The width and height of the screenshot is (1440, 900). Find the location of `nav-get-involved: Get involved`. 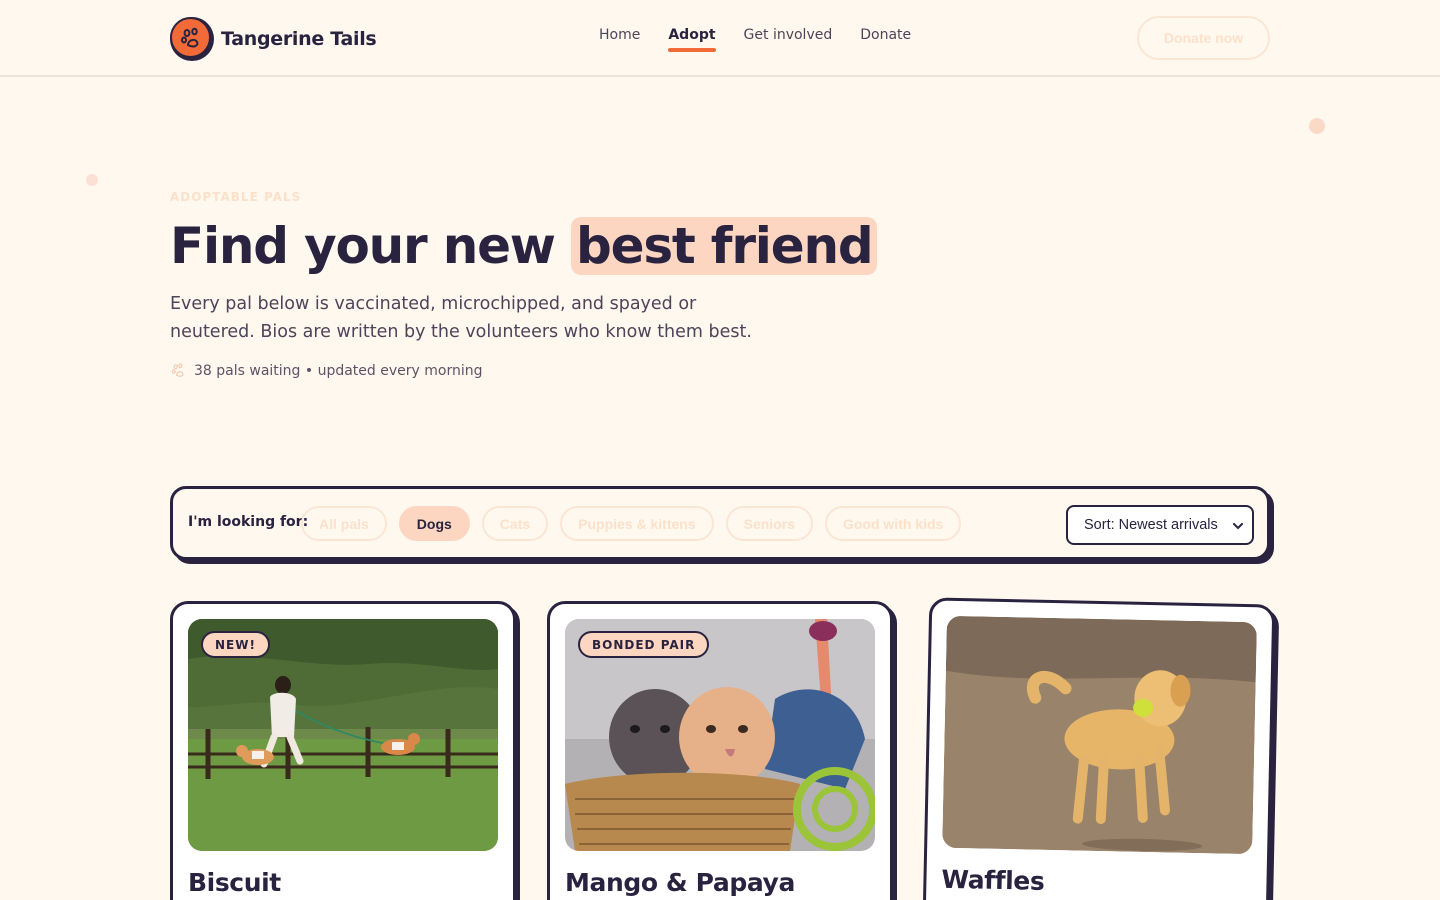

nav-get-involved: Get involved is located at coordinates (788, 35).